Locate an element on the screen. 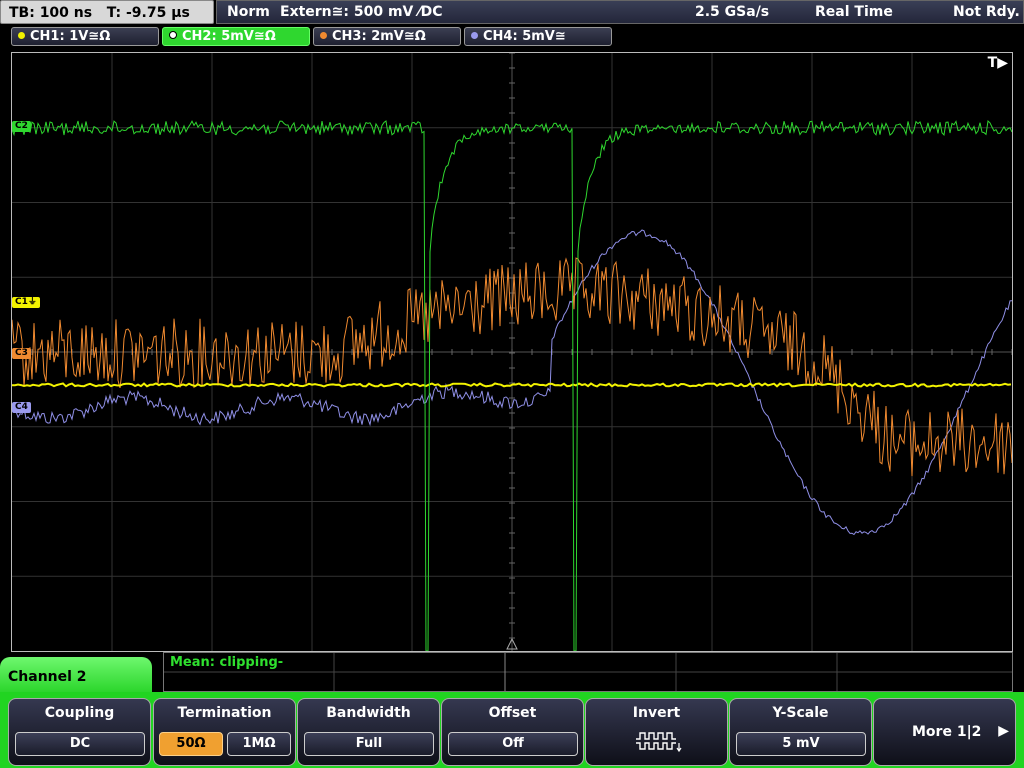  invert-softkey: Invert is located at coordinates (656, 732).